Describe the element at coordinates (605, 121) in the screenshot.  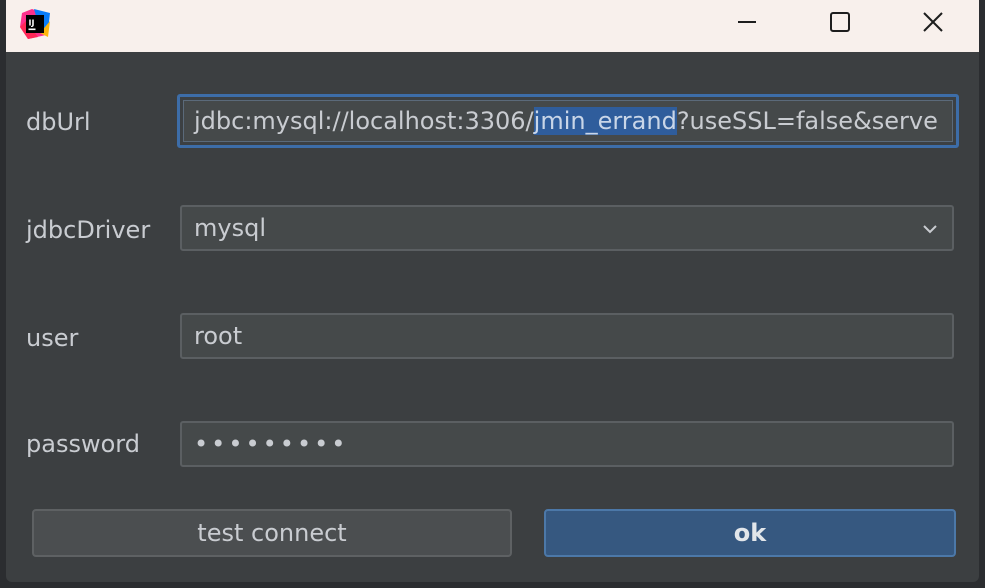
I see `dburl-selected-text: jmin_errand` at that location.